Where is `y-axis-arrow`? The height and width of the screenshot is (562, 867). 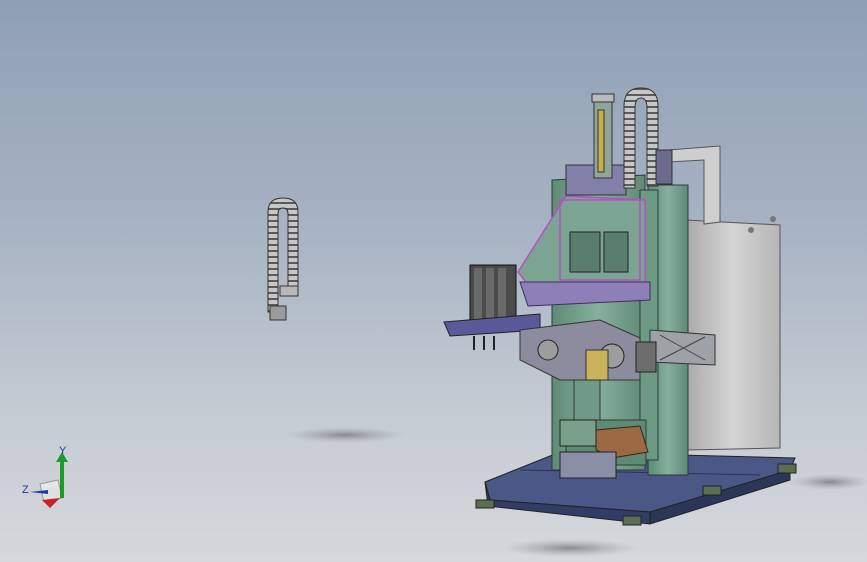
y-axis-arrow is located at coordinates (62, 479).